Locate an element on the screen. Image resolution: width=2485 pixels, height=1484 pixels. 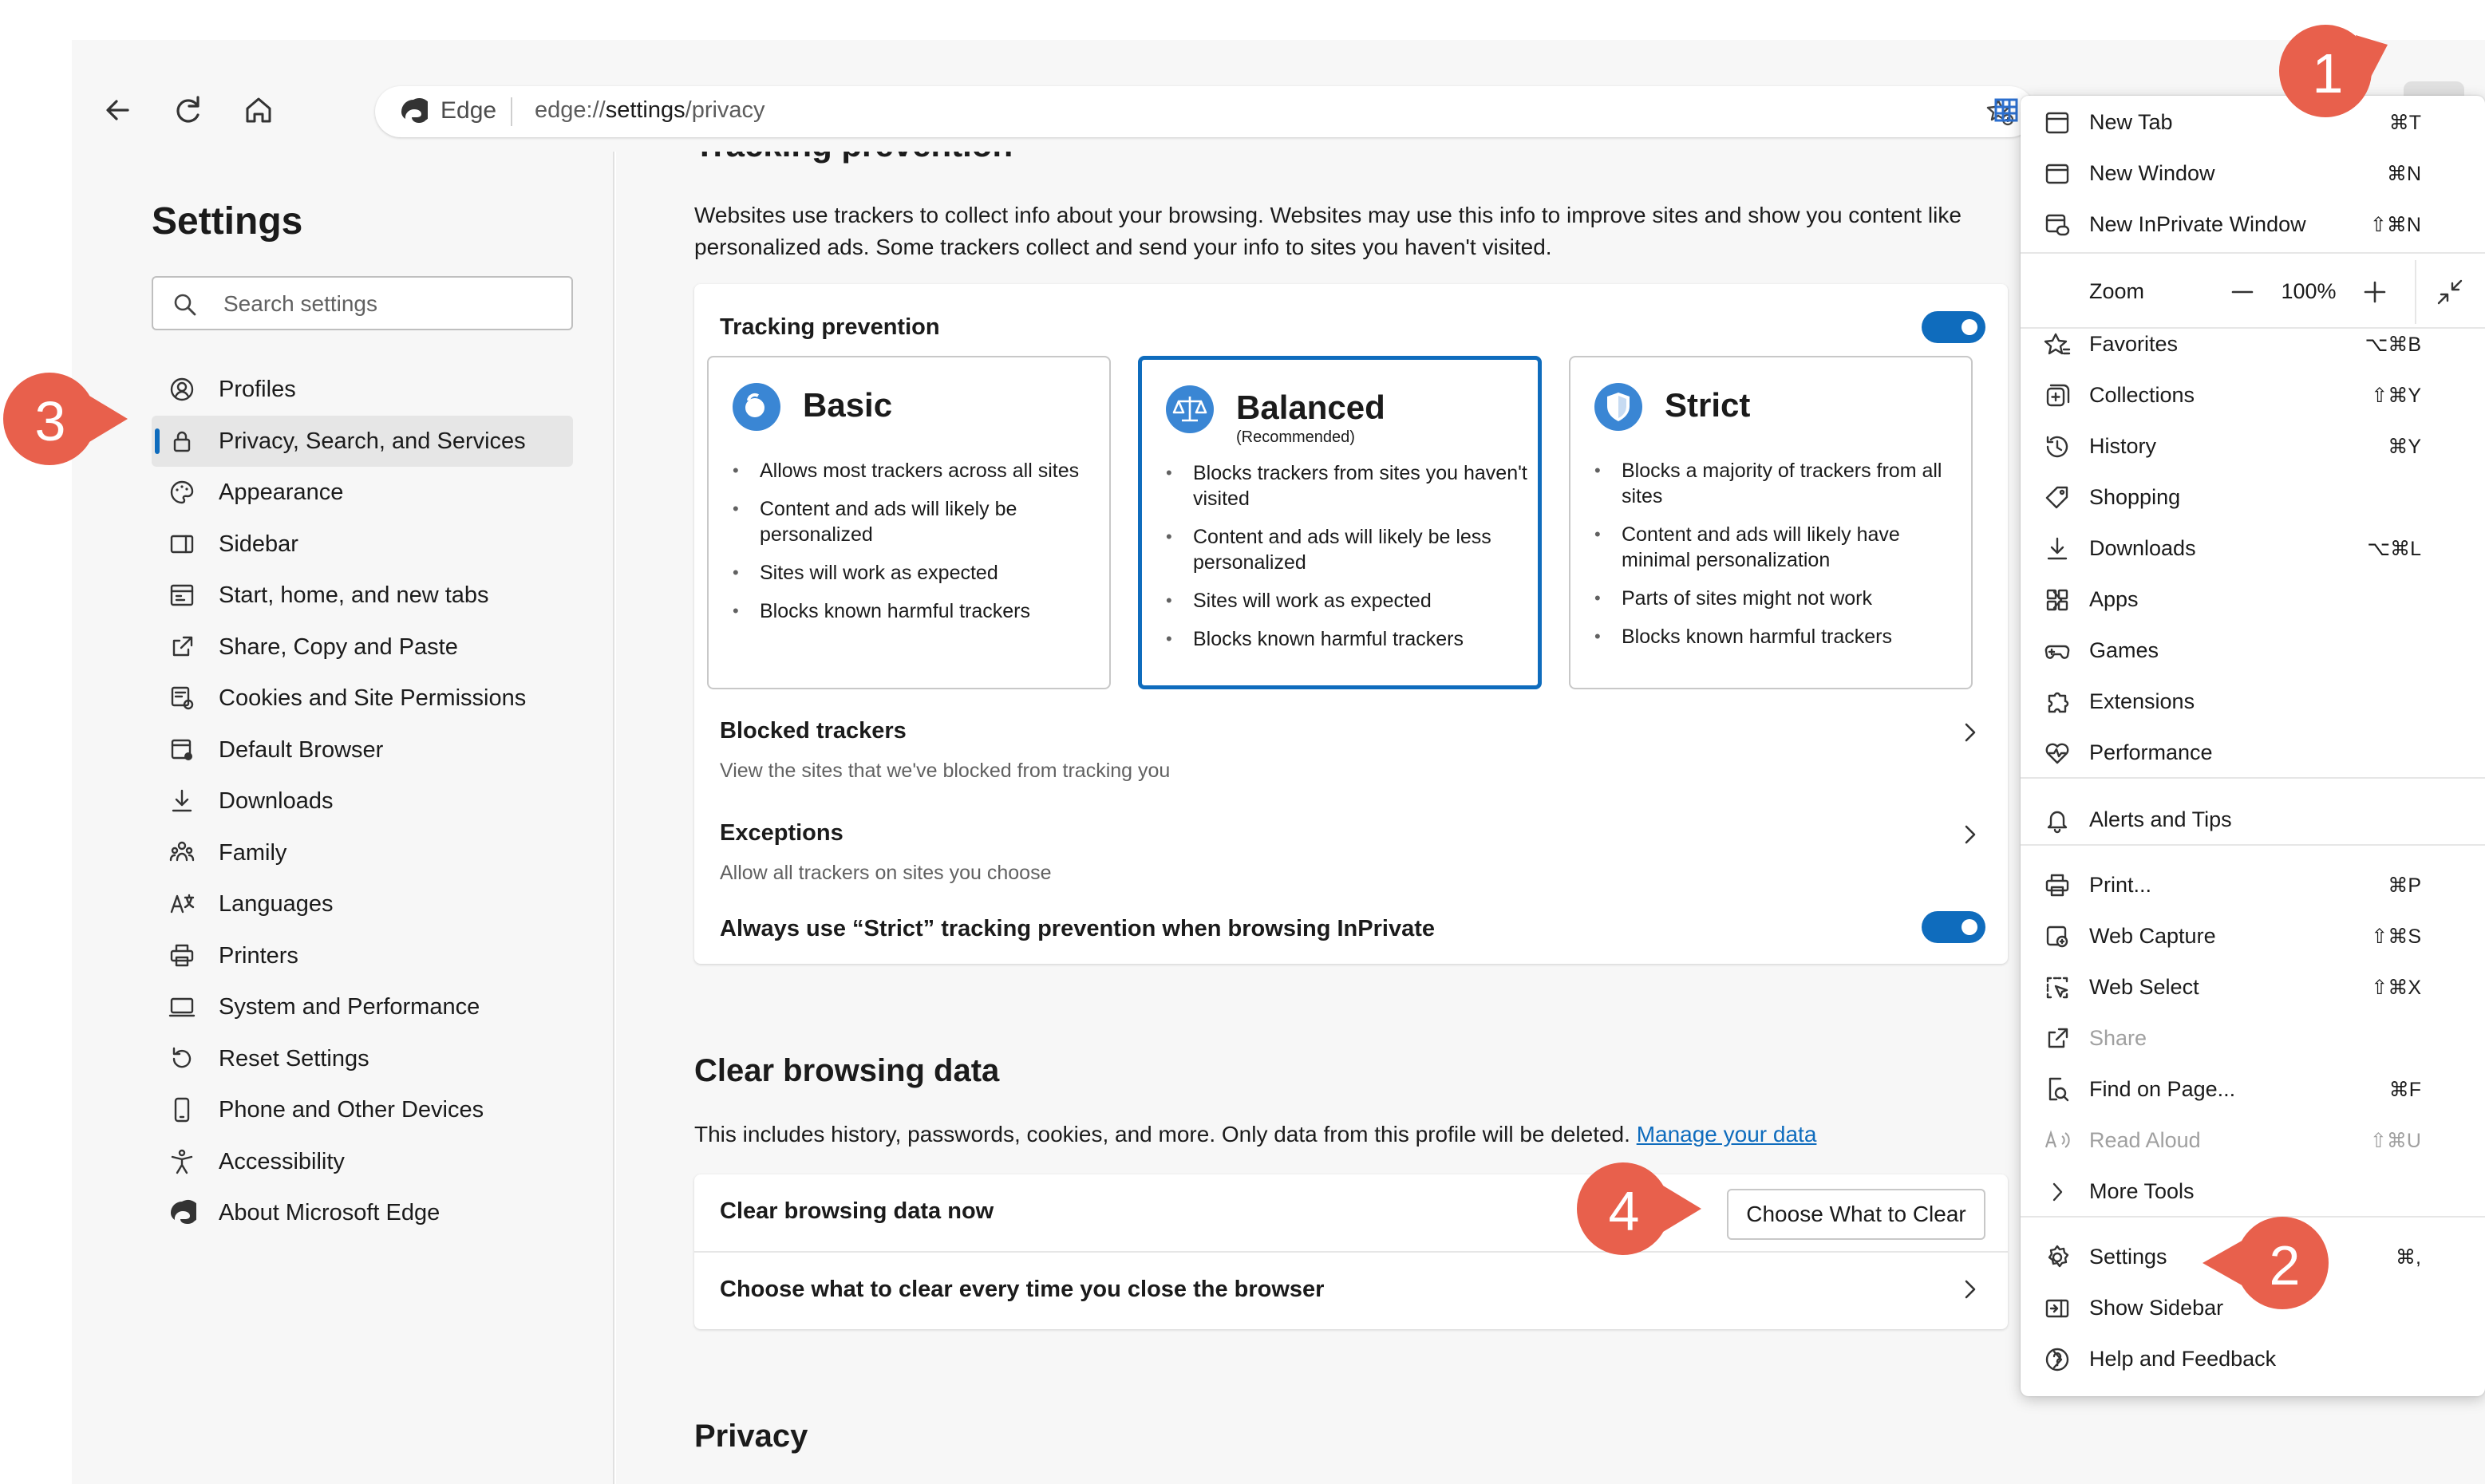
sidebar-item-default-browser: Default Browser is located at coordinates (362, 750).